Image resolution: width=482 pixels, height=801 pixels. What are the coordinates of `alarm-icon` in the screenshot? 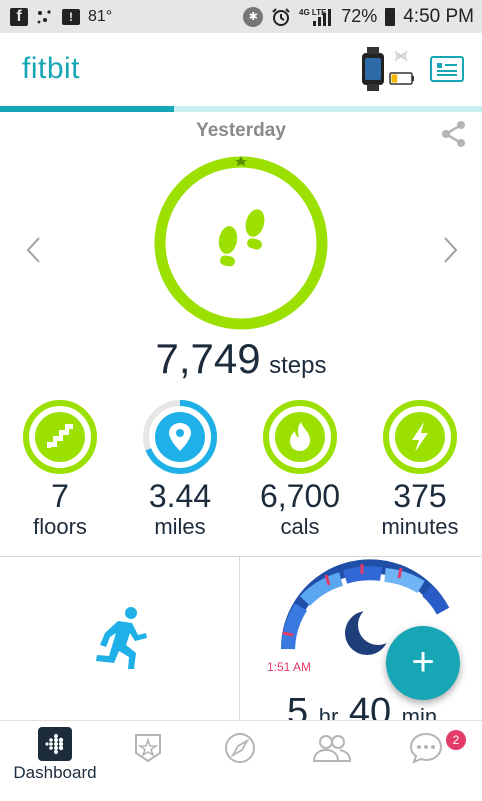 It's located at (281, 17).